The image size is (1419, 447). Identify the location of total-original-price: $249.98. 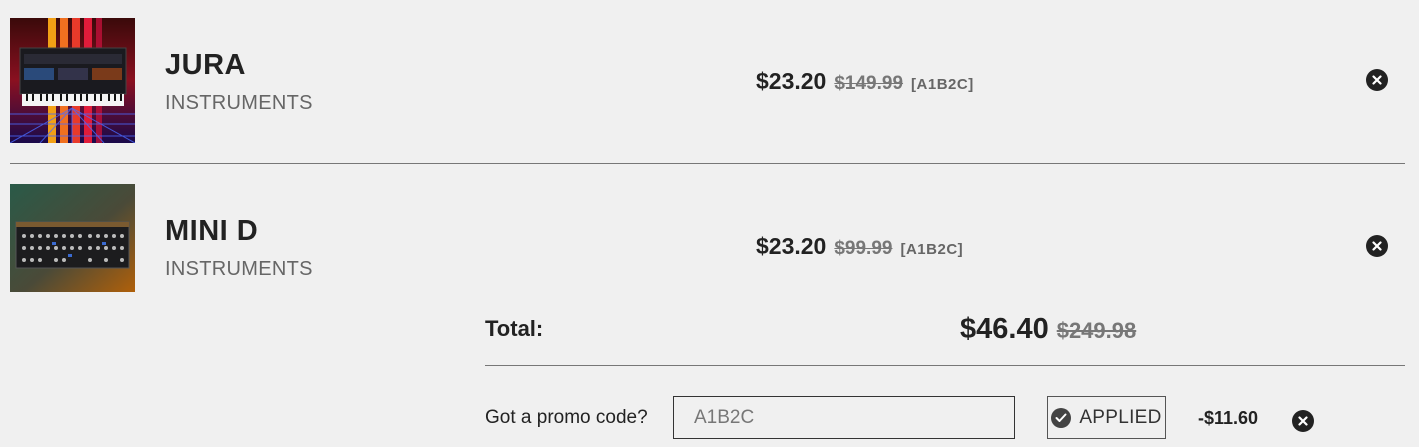
(1096, 330).